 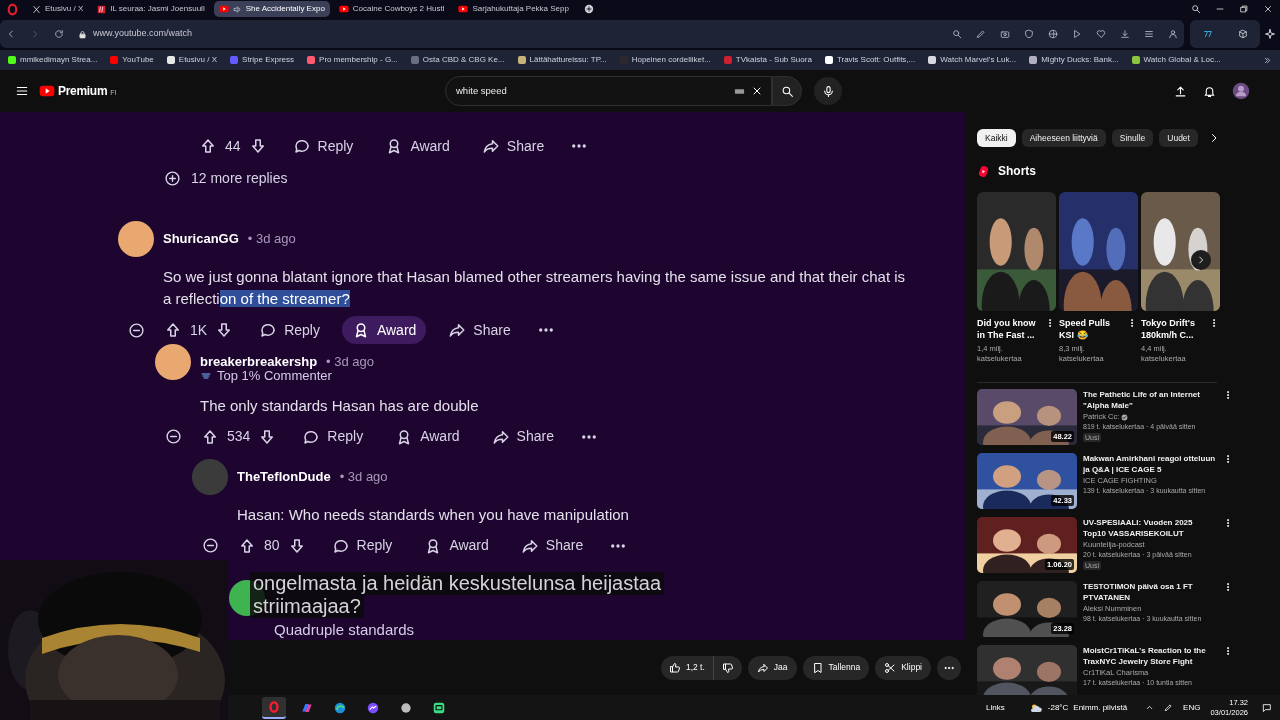 What do you see at coordinates (1192, 707) in the screenshot?
I see `language-indicator: ENG` at bounding box center [1192, 707].